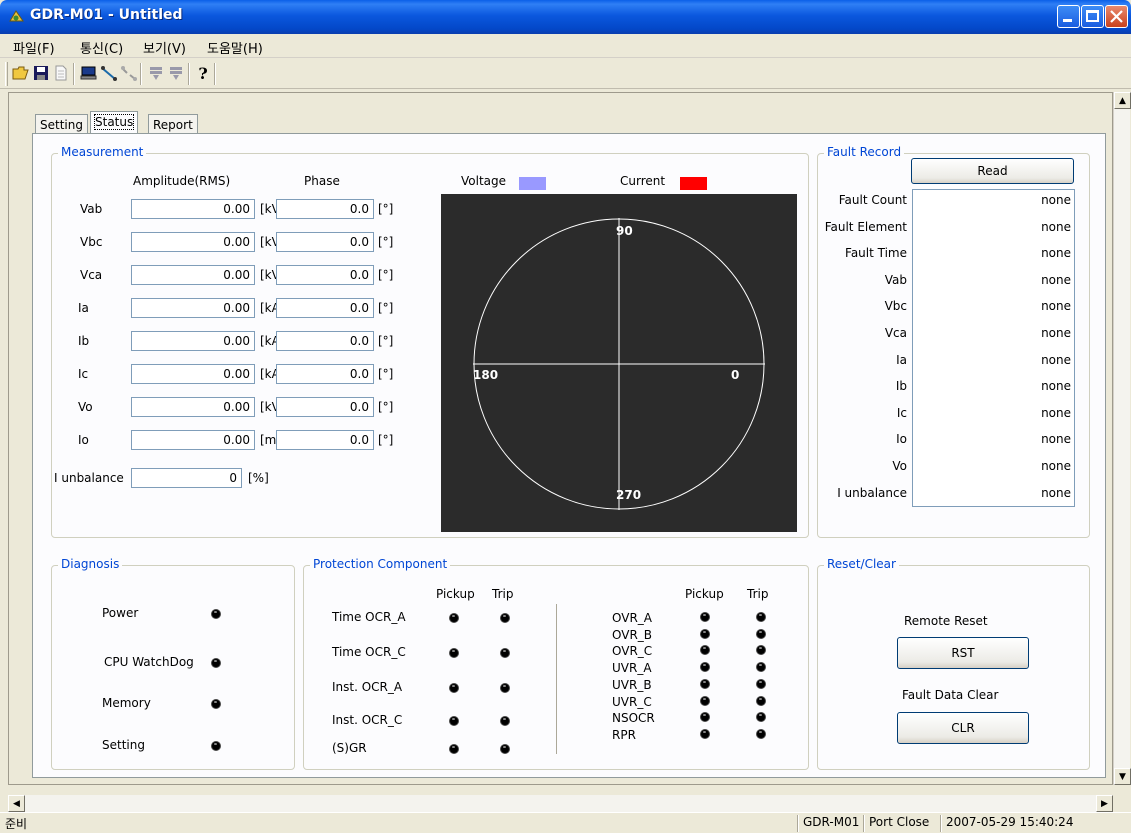 The image size is (1131, 833). I want to click on measurement-row-label: Ib, so click(84, 341).